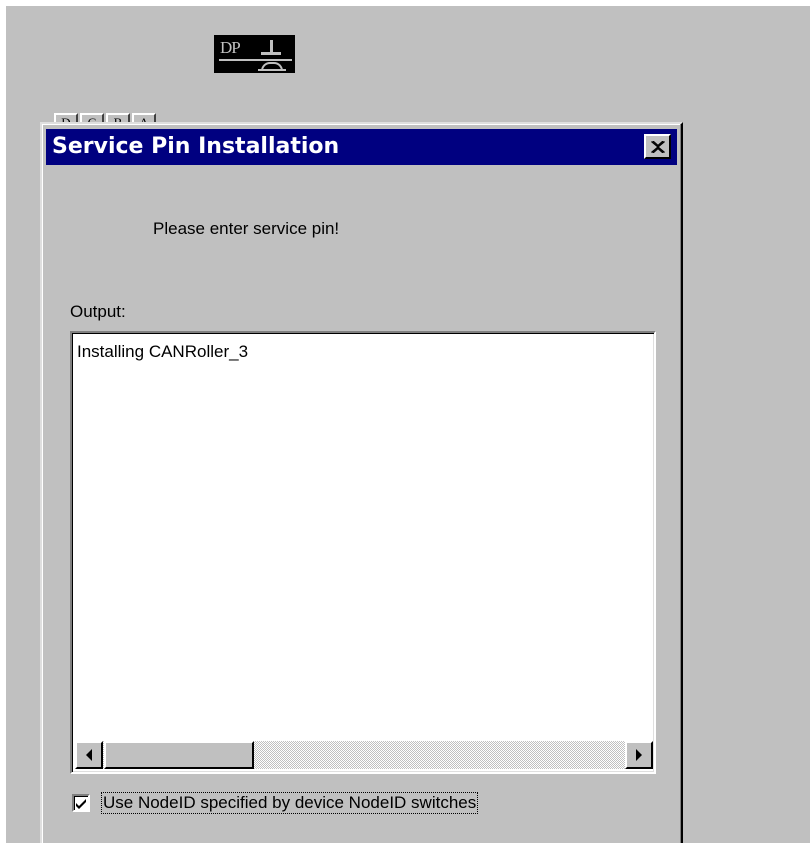 Image resolution: width=810 pixels, height=843 pixels. I want to click on arrow-left-icon, so click(89, 755).